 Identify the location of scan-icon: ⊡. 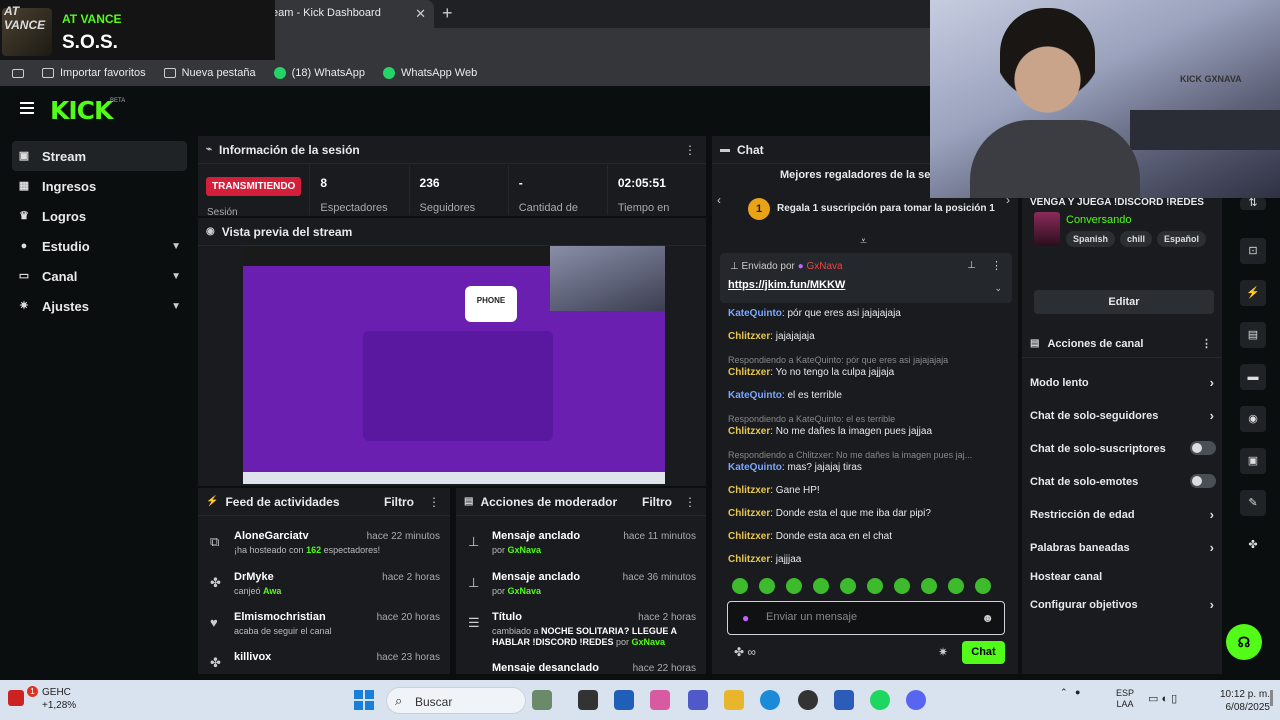
(1253, 251).